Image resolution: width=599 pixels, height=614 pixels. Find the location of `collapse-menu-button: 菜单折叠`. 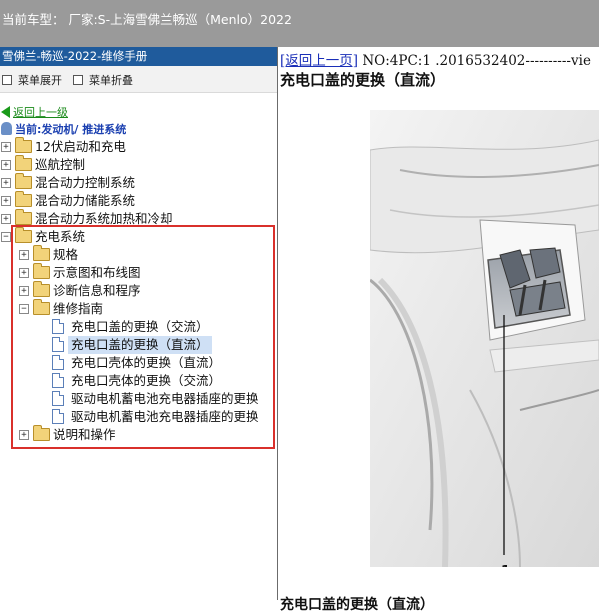

collapse-menu-button: 菜单折叠 is located at coordinates (103, 80).